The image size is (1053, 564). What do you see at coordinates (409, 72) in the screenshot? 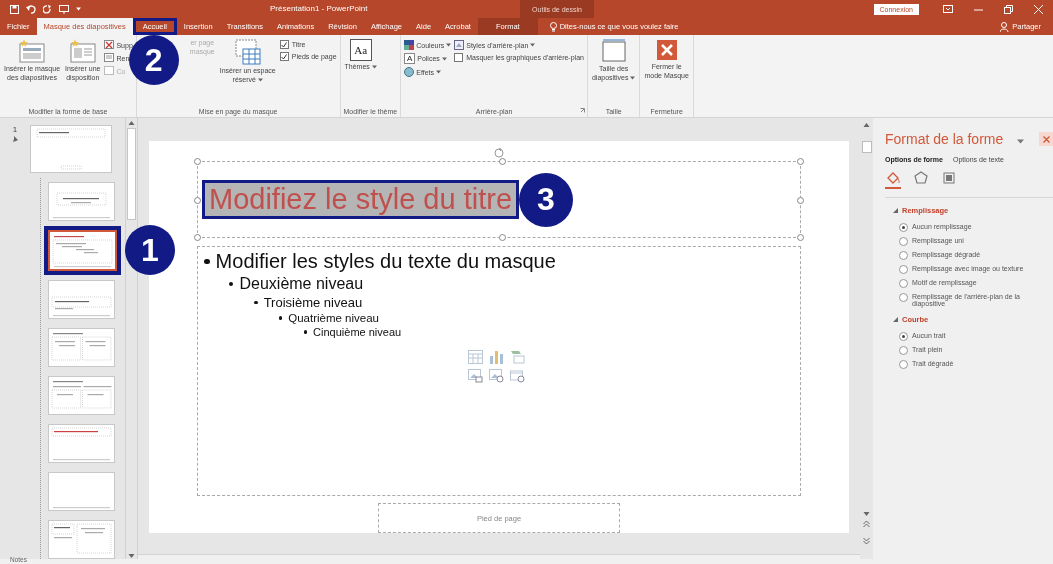
I see `effects-icon` at bounding box center [409, 72].